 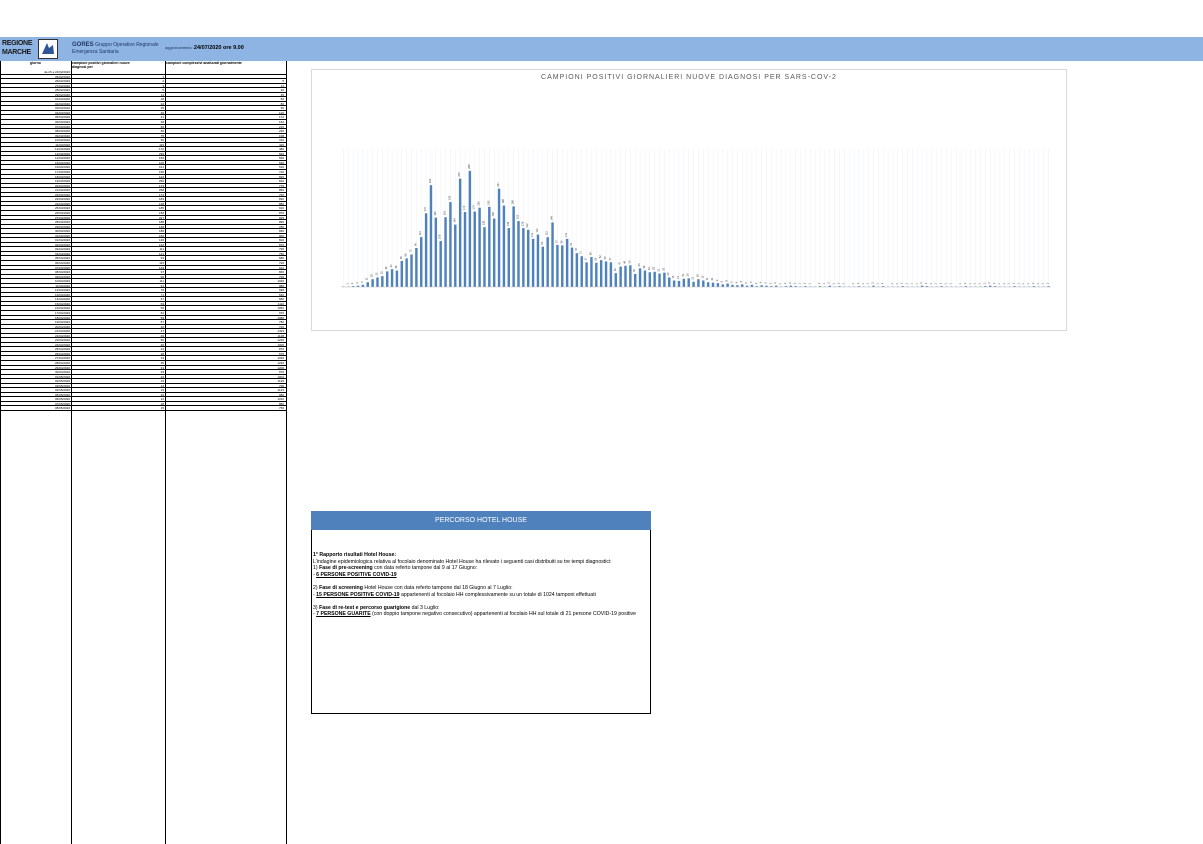 I want to click on chart-data-label: 158, so click(x=493, y=214).